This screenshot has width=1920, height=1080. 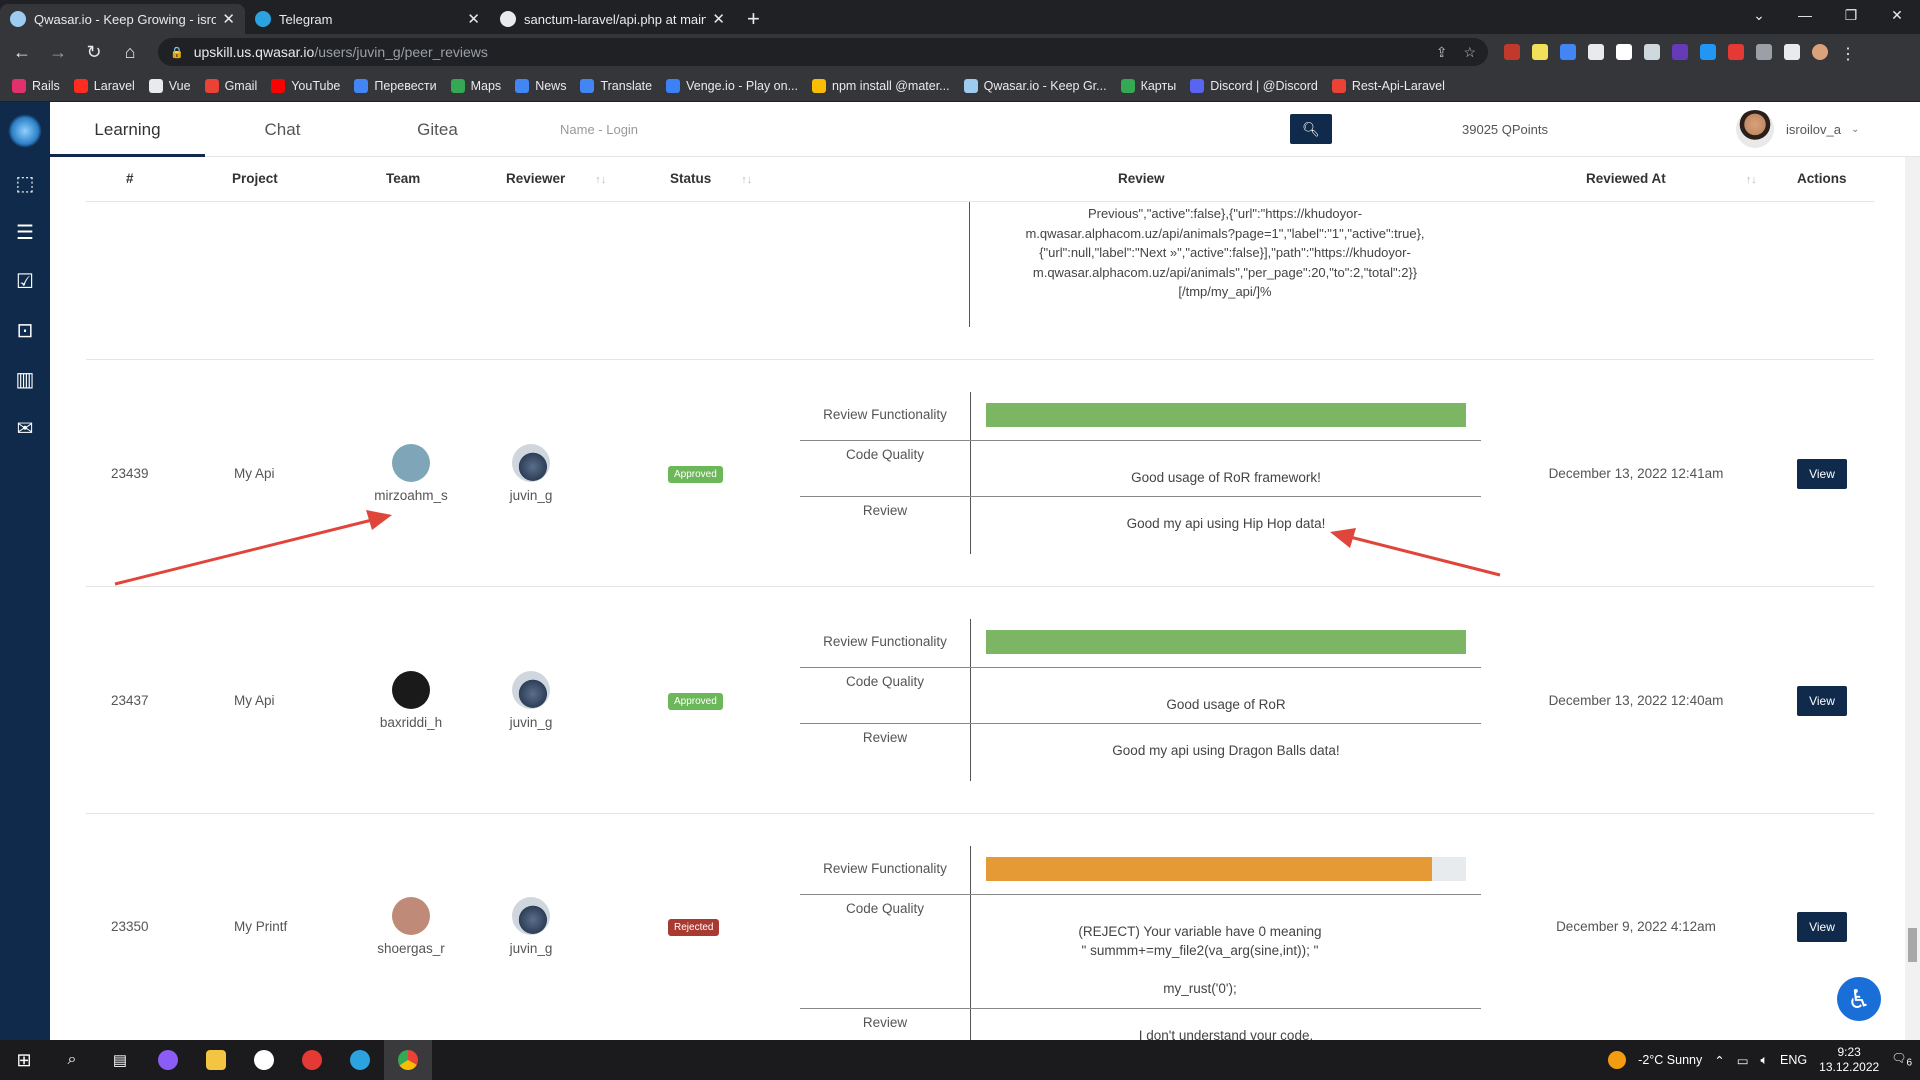 What do you see at coordinates (1755, 129) in the screenshot?
I see `user-avatar` at bounding box center [1755, 129].